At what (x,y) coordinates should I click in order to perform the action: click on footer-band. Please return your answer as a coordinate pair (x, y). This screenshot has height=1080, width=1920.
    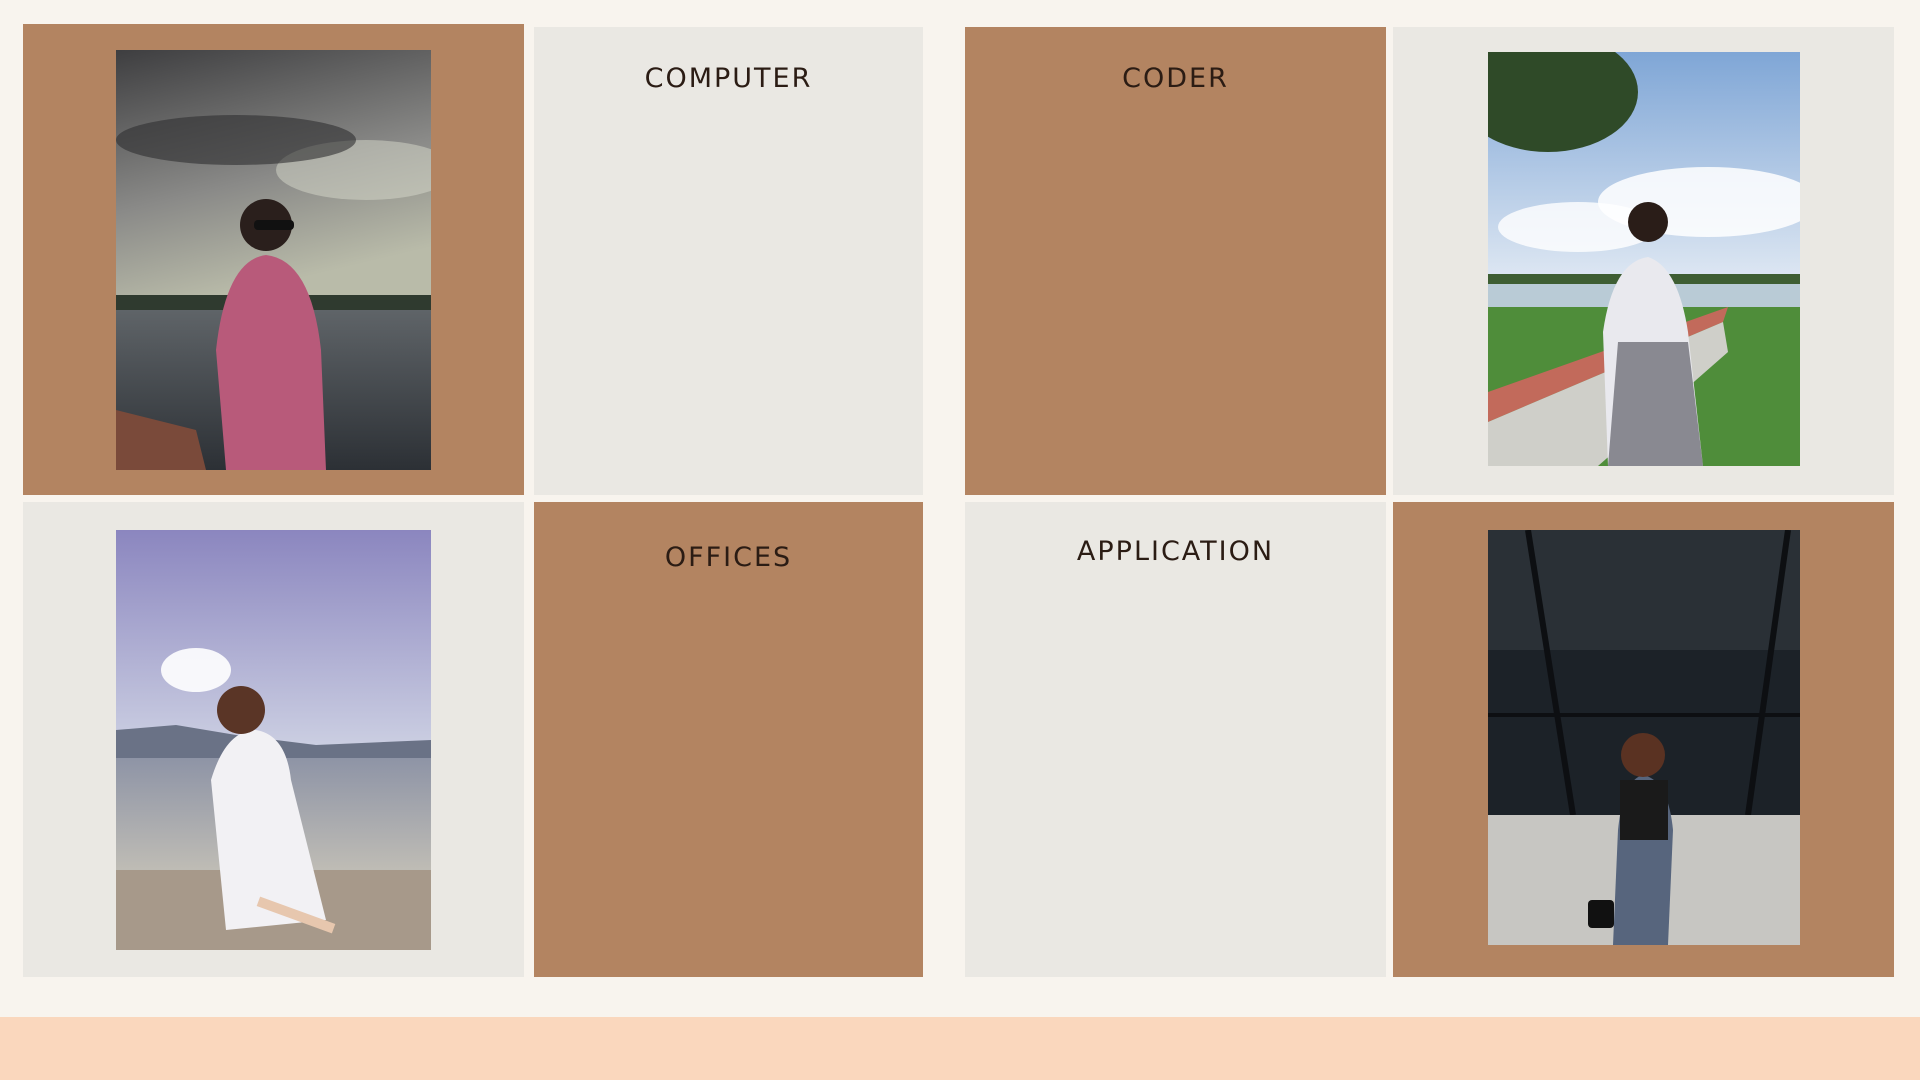
    Looking at the image, I should click on (960, 1048).